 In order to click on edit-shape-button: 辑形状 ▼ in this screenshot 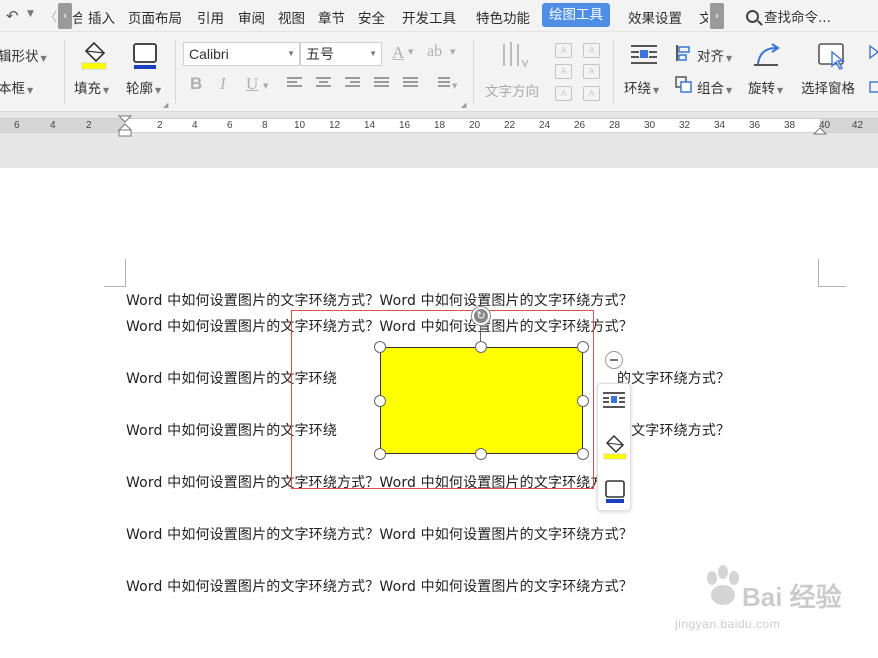, I will do `click(23, 55)`.